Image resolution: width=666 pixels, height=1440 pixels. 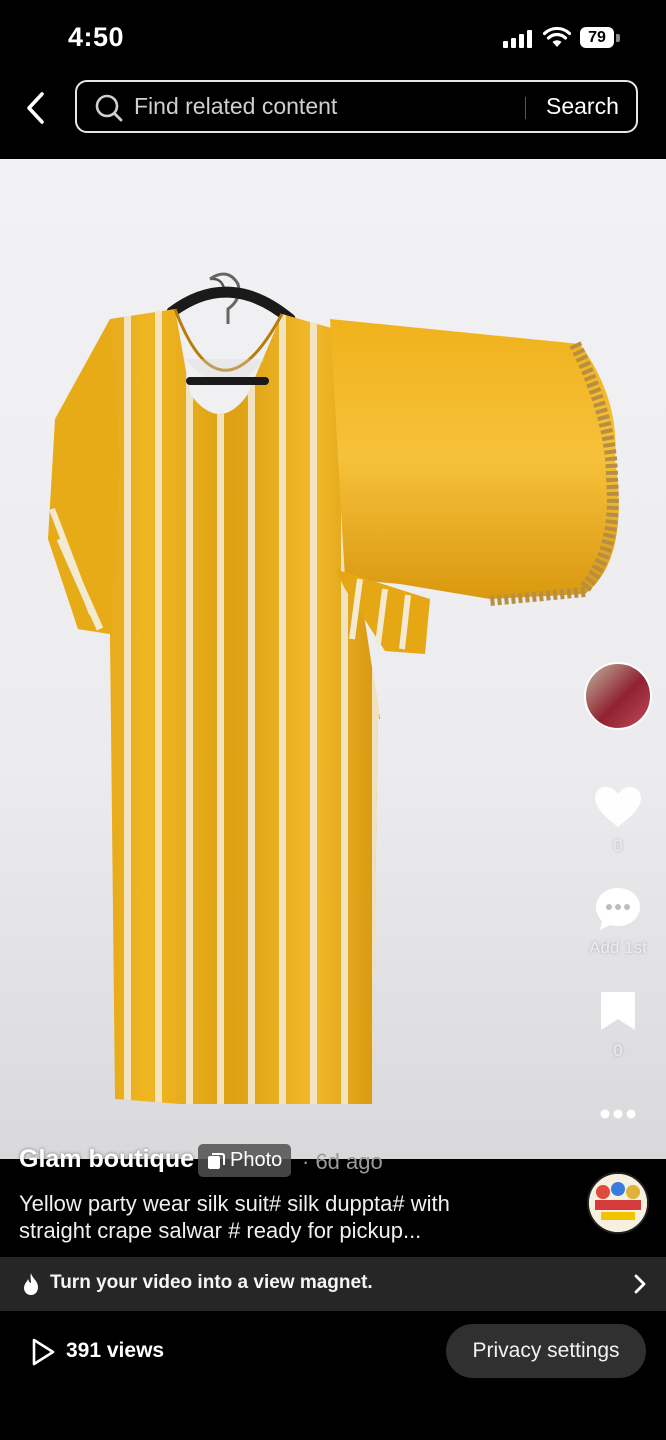 What do you see at coordinates (546, 1351) in the screenshot?
I see `privacy-settings-button: Privacy settings` at bounding box center [546, 1351].